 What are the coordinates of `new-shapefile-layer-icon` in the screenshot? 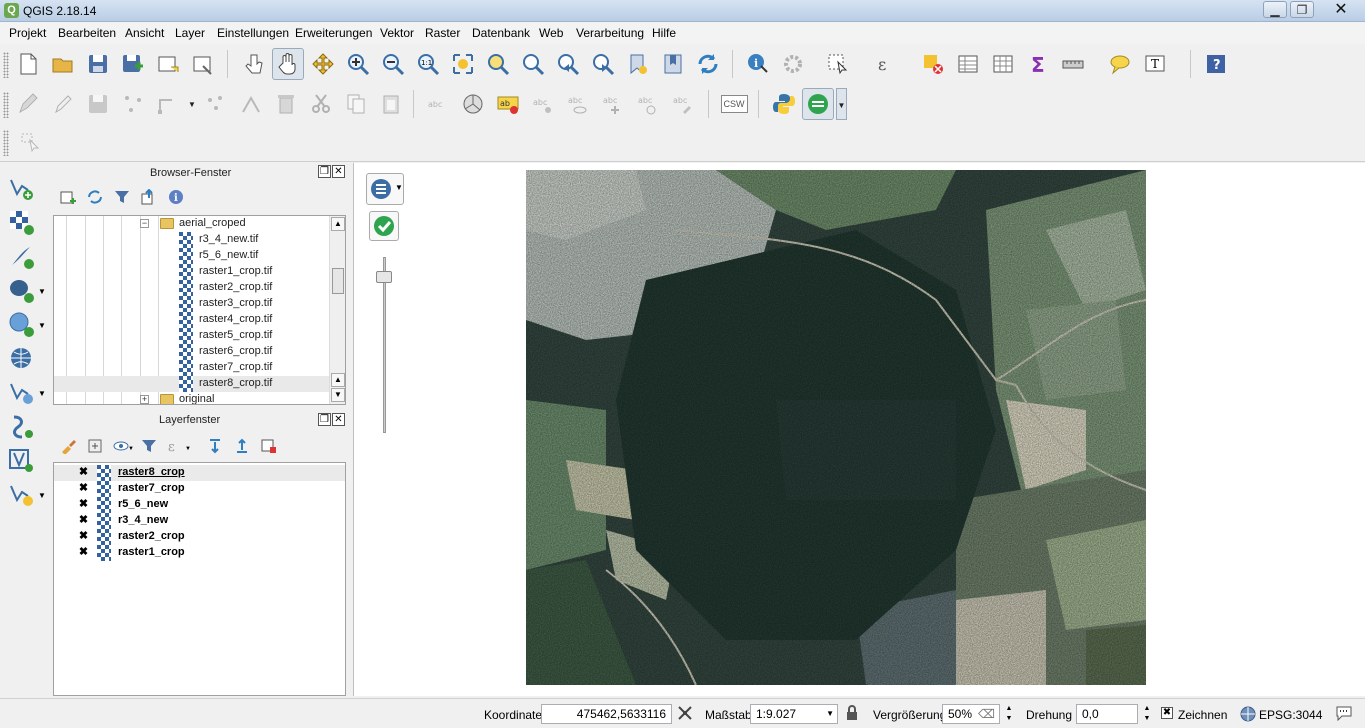 It's located at (21, 494).